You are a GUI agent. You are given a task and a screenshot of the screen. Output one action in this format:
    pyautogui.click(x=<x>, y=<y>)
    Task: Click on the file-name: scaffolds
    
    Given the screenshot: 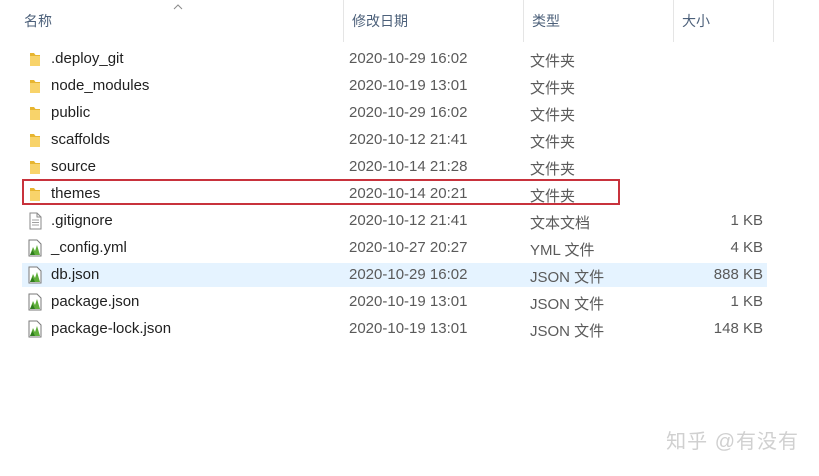 What is the action you would take?
    pyautogui.click(x=80, y=139)
    